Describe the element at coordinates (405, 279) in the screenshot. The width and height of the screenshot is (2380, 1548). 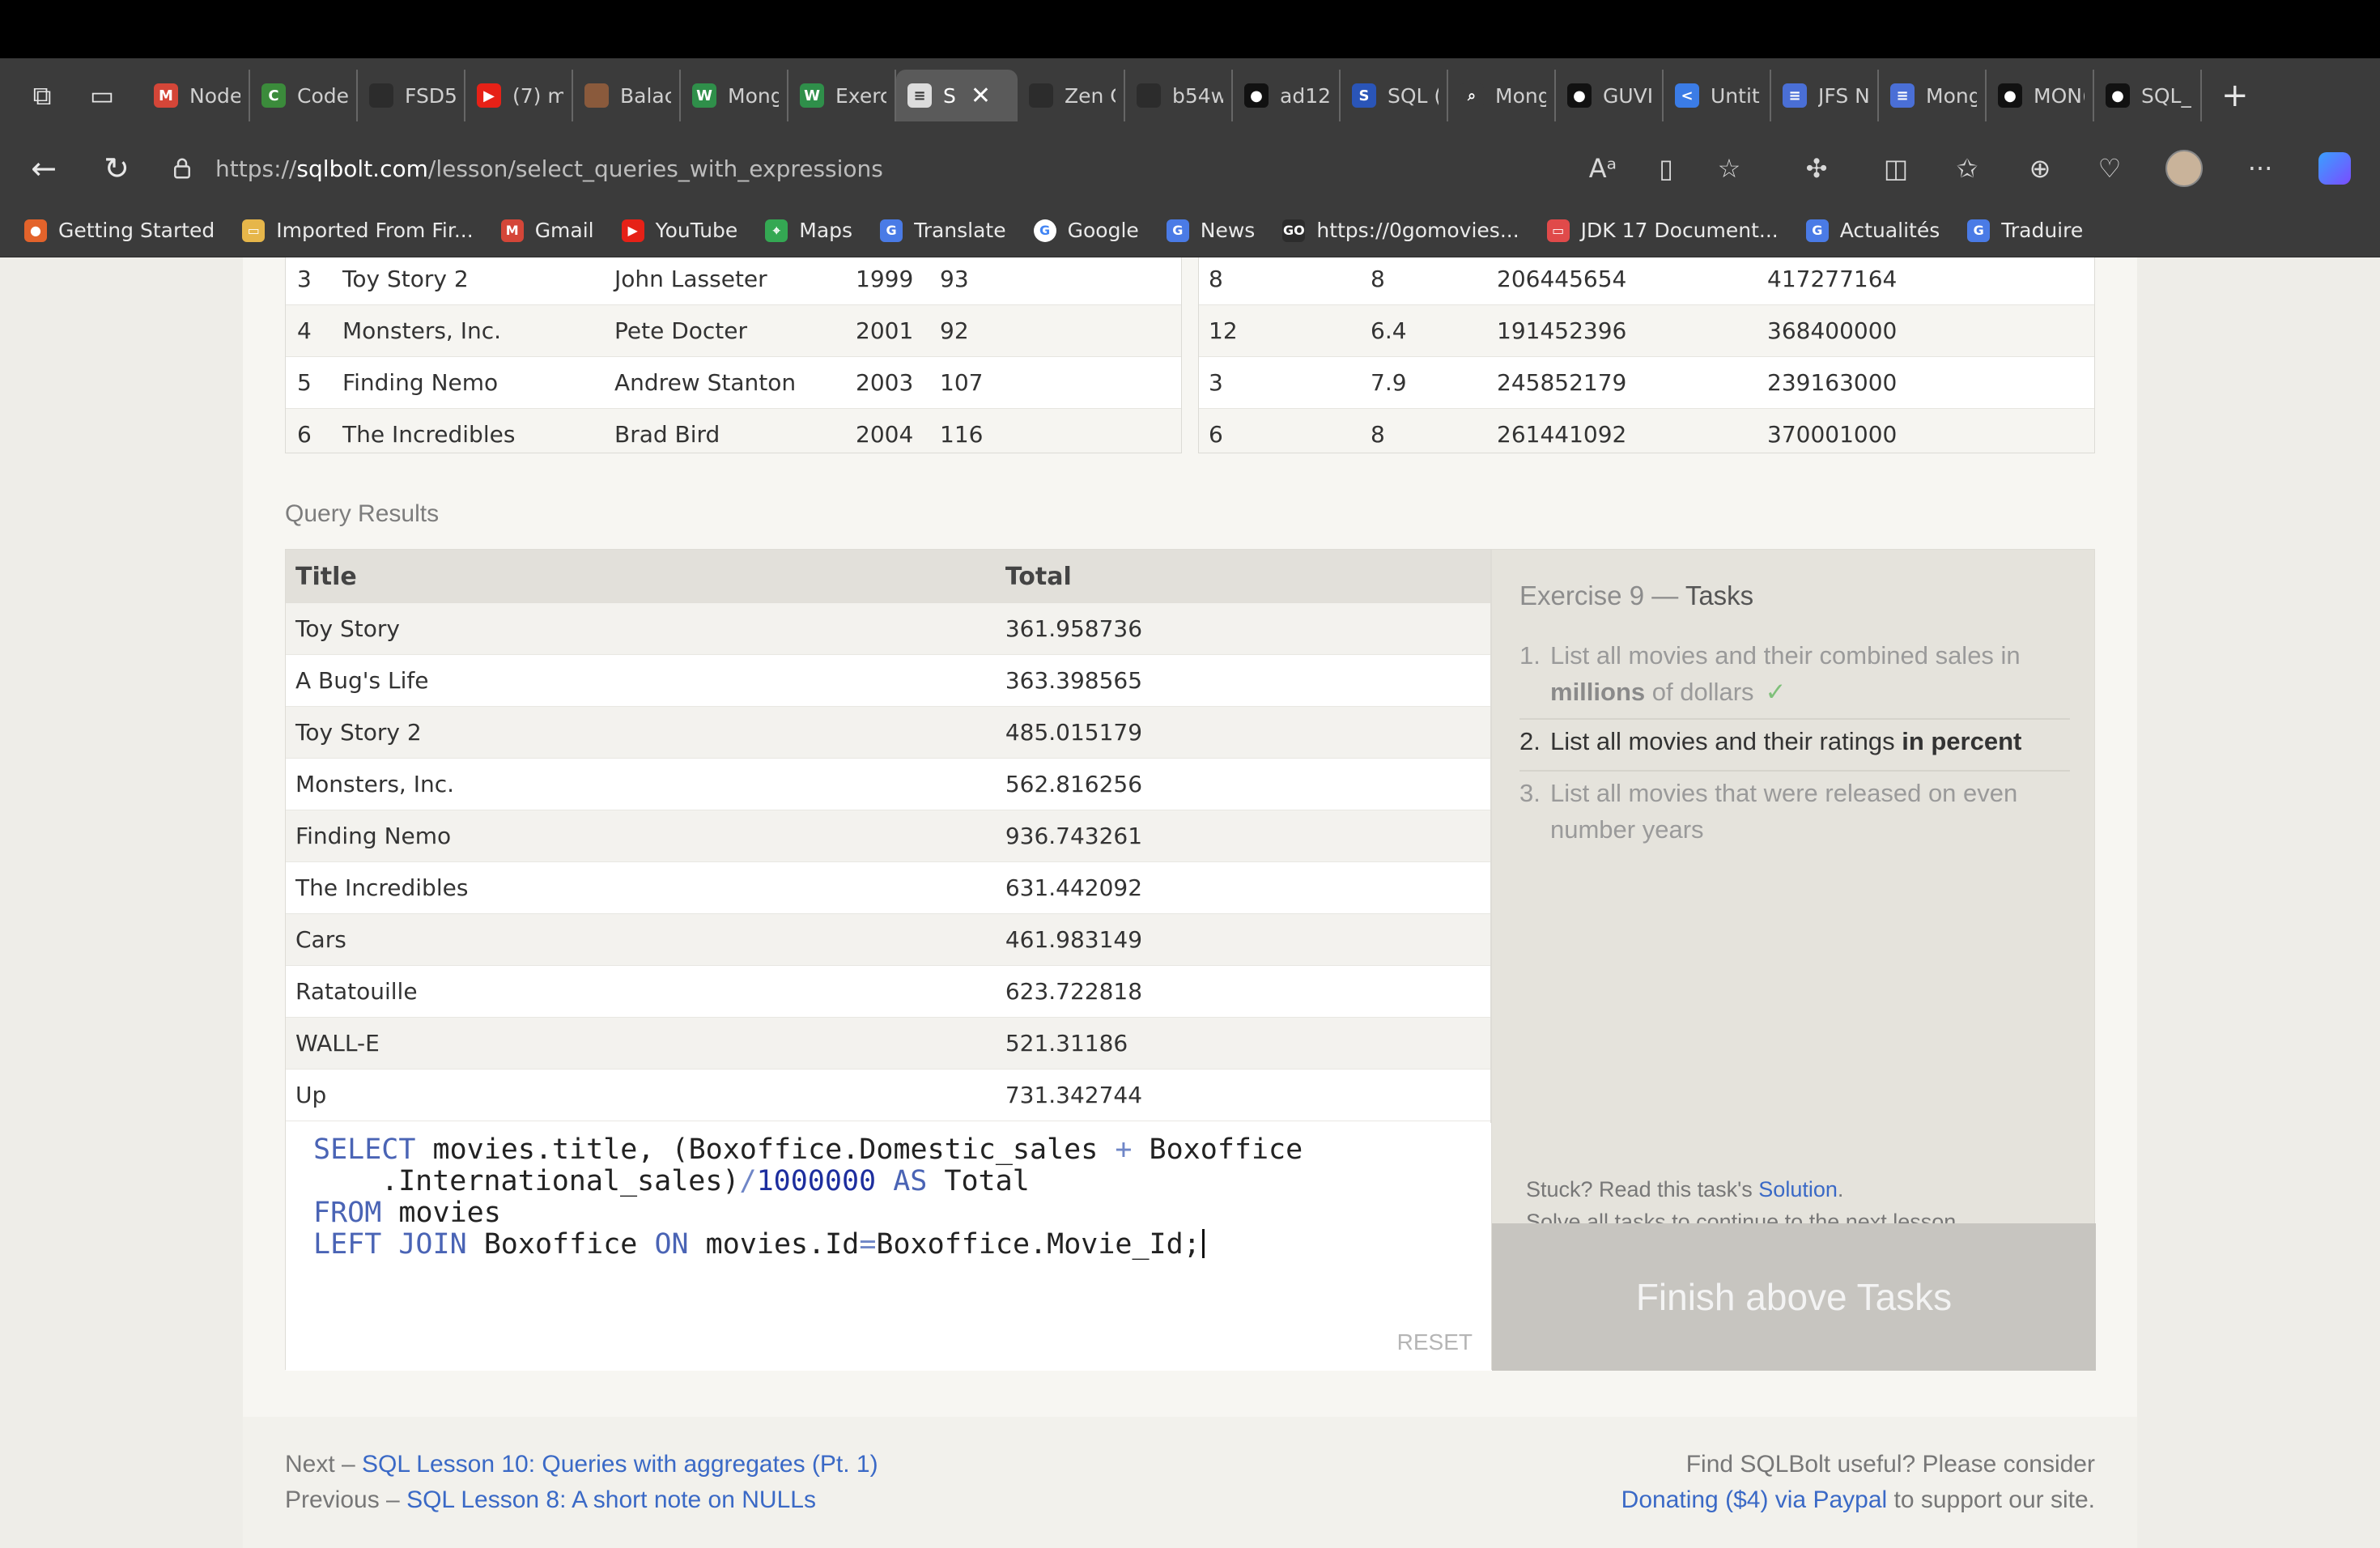
I see `cell-title: Toy Story 2` at that location.